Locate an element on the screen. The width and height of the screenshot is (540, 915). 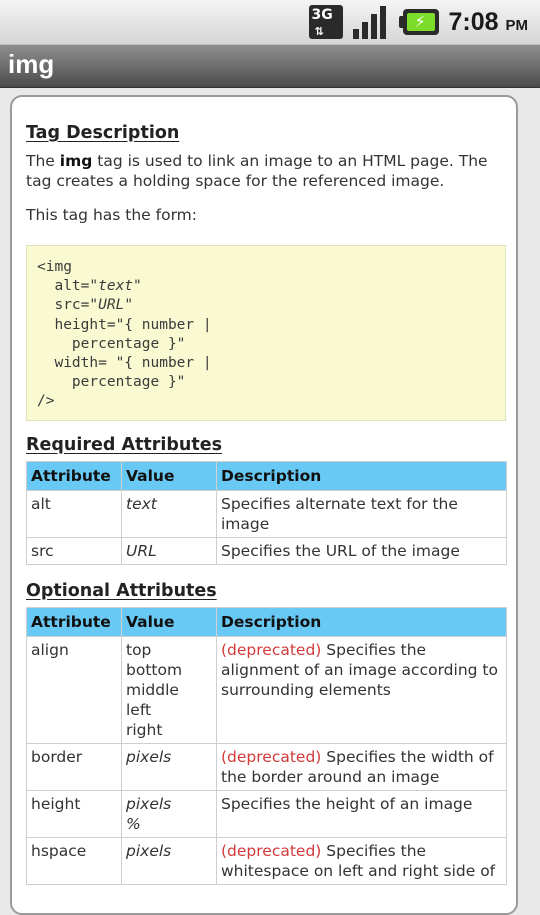
attribute-cell: alt is located at coordinates (74, 514).